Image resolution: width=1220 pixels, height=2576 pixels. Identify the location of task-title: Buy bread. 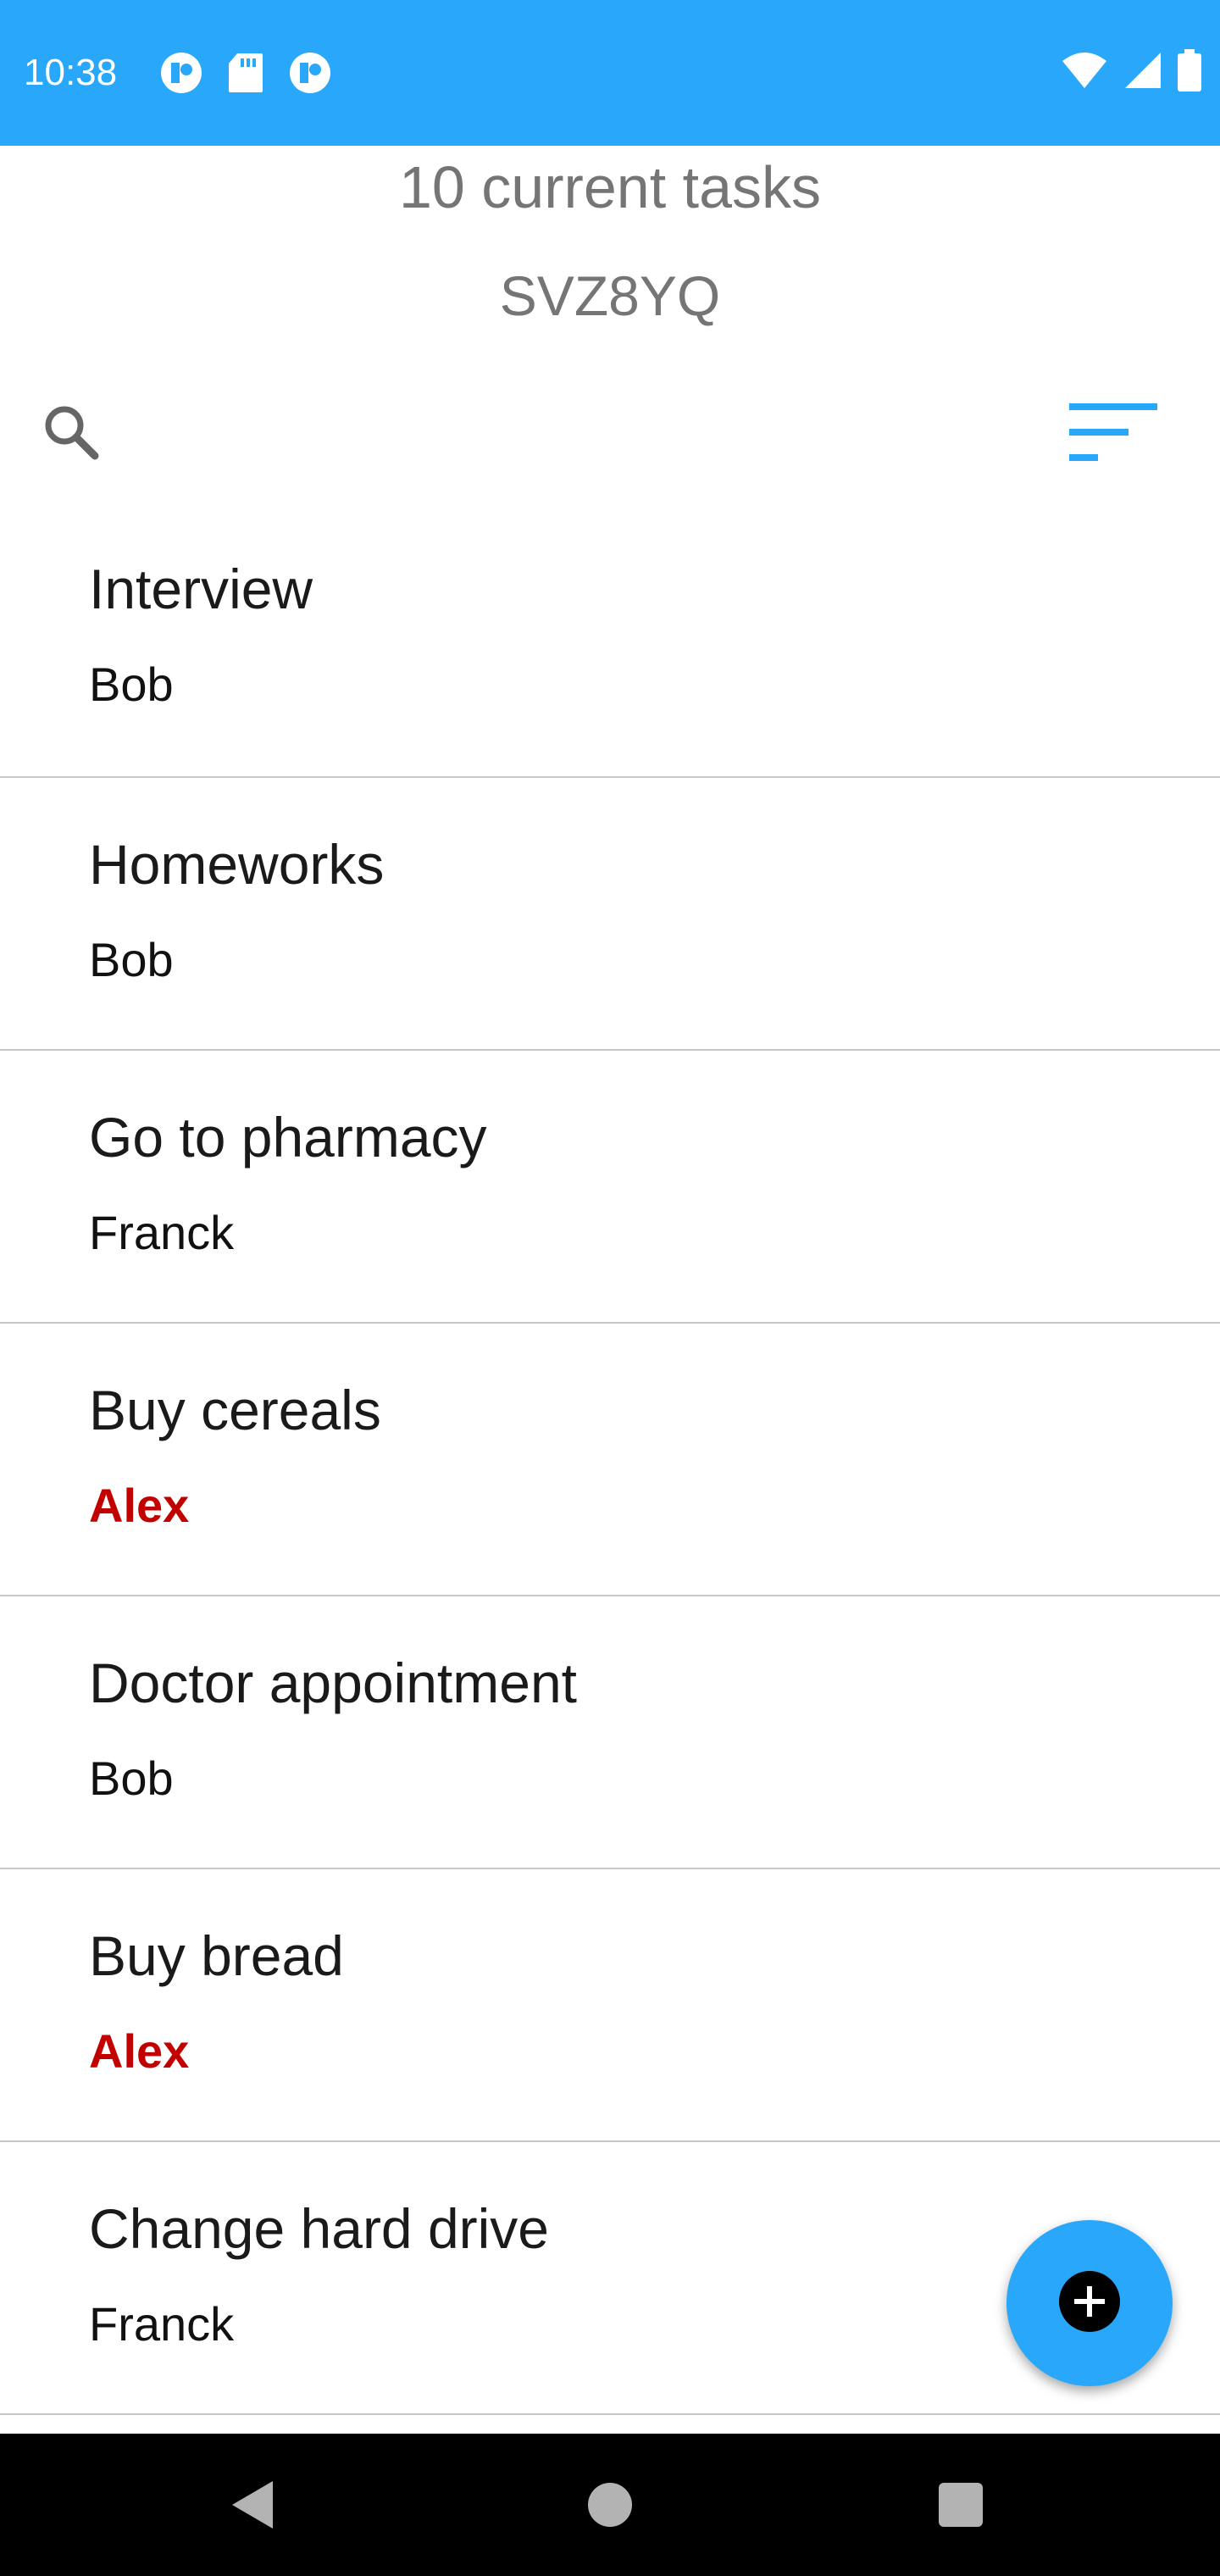
(216, 1955).